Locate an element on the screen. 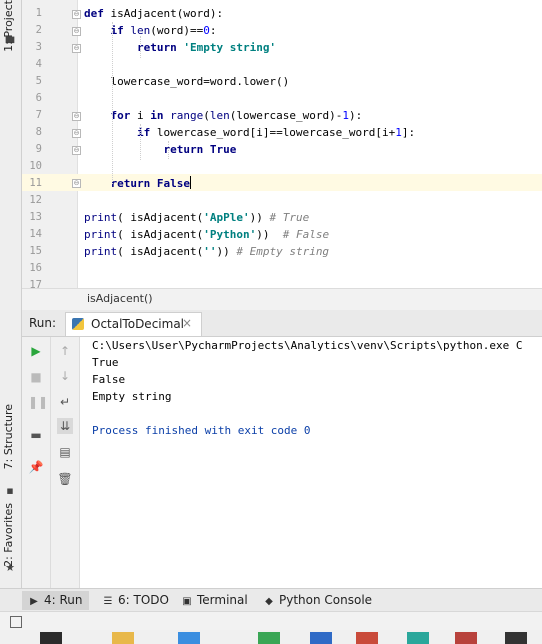  run-toolbar-primary: ▶ ■ ❚❚ ▬ 📌 is located at coordinates (36, 462).